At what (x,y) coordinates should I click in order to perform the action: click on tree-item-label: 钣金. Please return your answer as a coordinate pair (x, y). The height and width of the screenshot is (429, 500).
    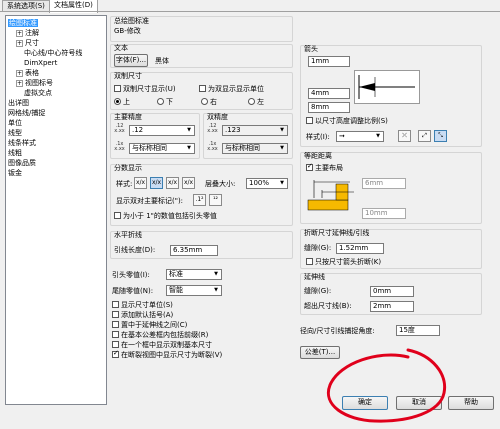
    Looking at the image, I should click on (15, 173).